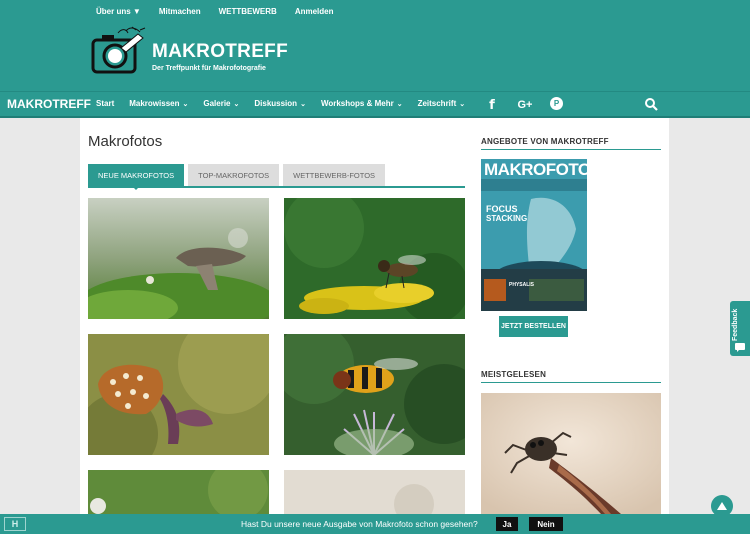 This screenshot has width=750, height=534. What do you see at coordinates (314, 11) in the screenshot?
I see `top-link-anmelden: Anmelden` at bounding box center [314, 11].